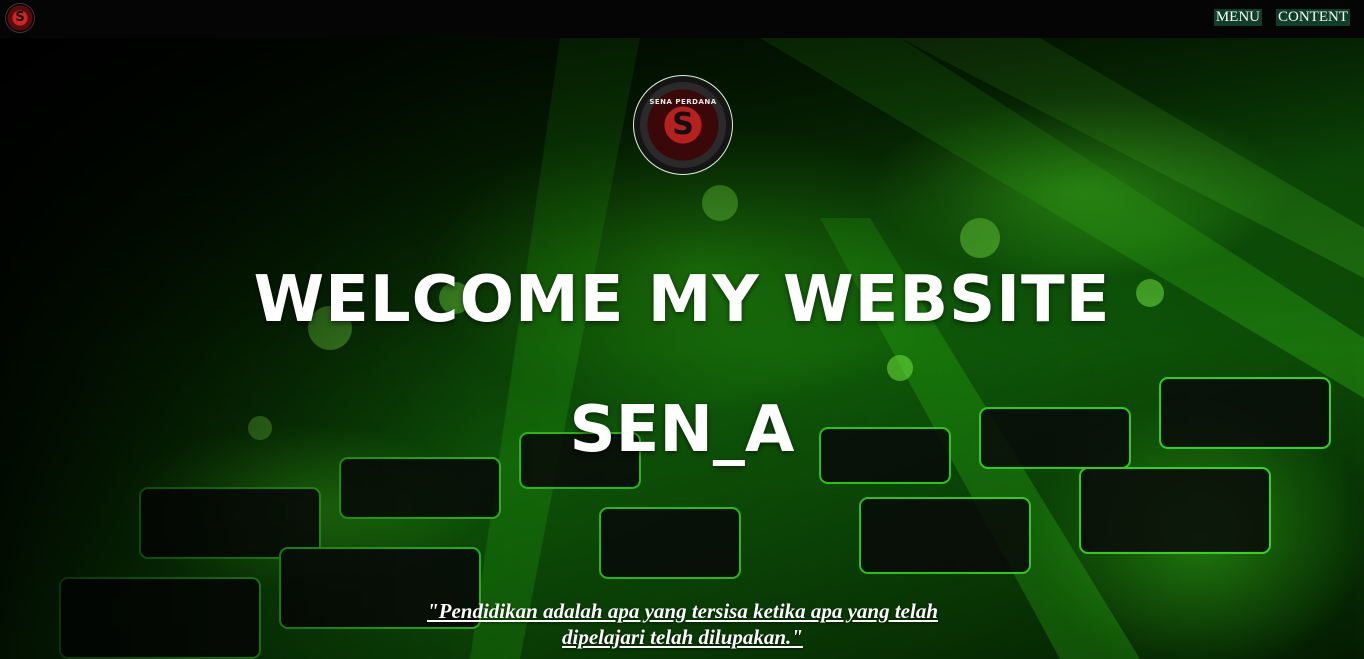 This screenshot has width=1364, height=659. I want to click on nav-content-link: CONTENT, so click(1313, 17).